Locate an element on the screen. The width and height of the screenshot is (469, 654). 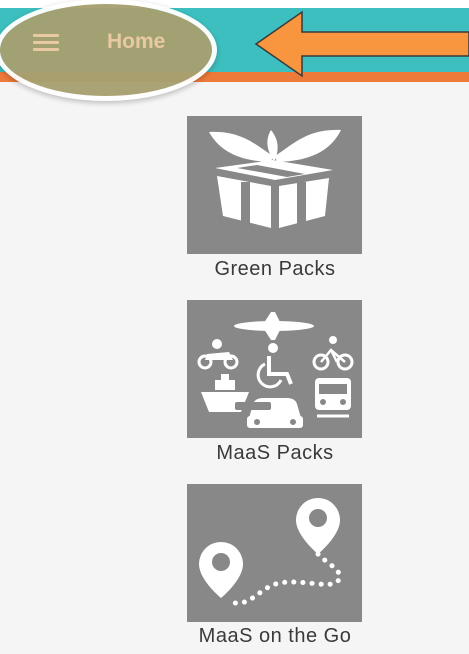
page-title: Home is located at coordinates (136, 41).